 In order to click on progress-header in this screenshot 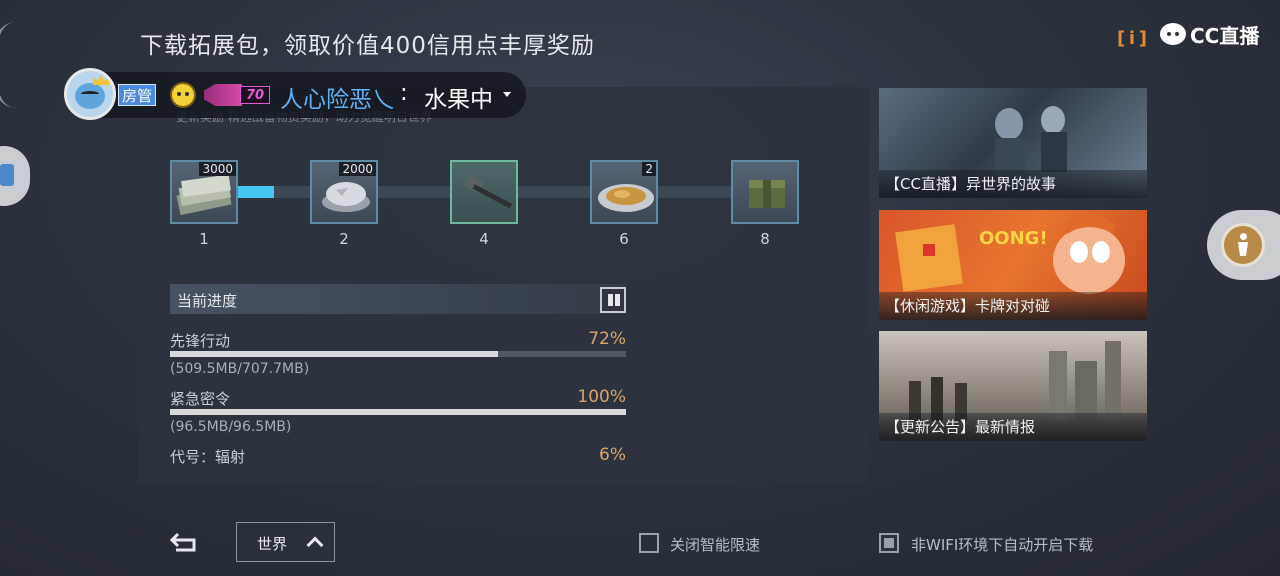, I will do `click(397, 299)`.